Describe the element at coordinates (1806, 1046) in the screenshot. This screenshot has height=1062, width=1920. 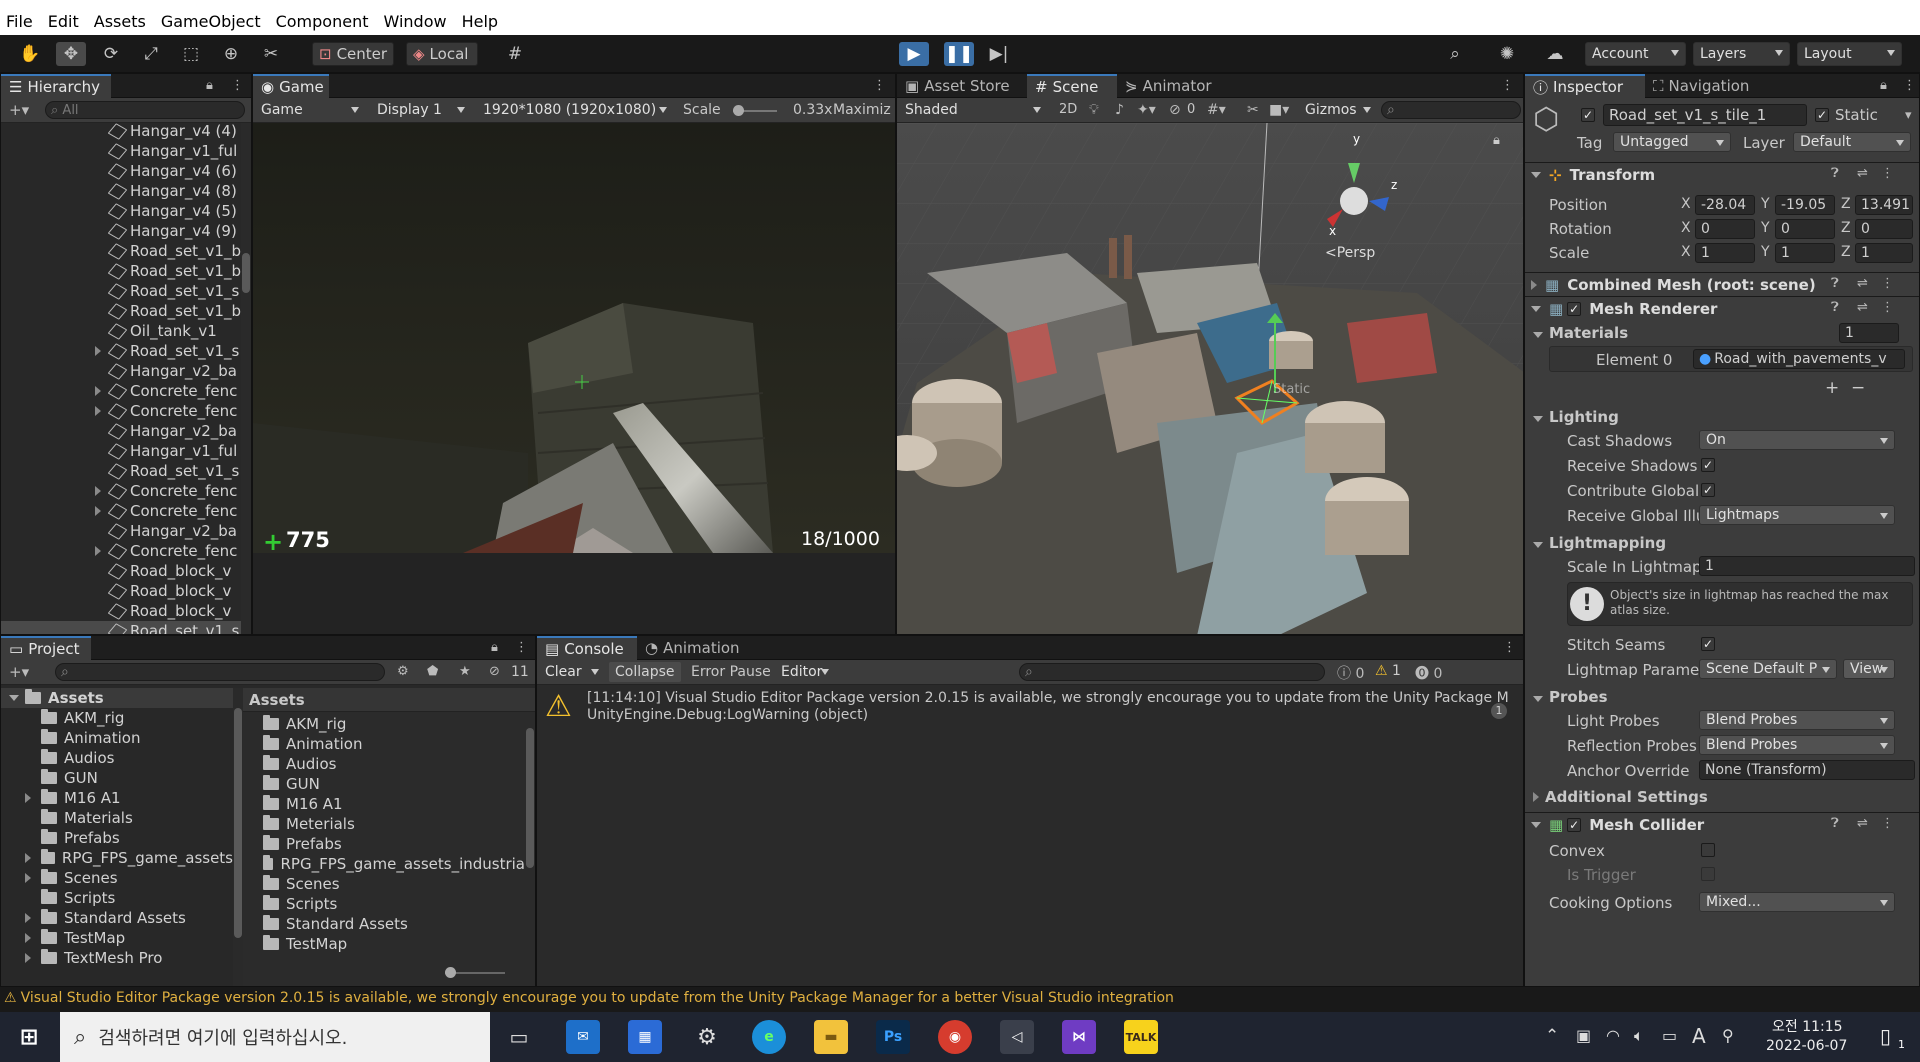
I see `clock-date: 2022-06-07` at that location.